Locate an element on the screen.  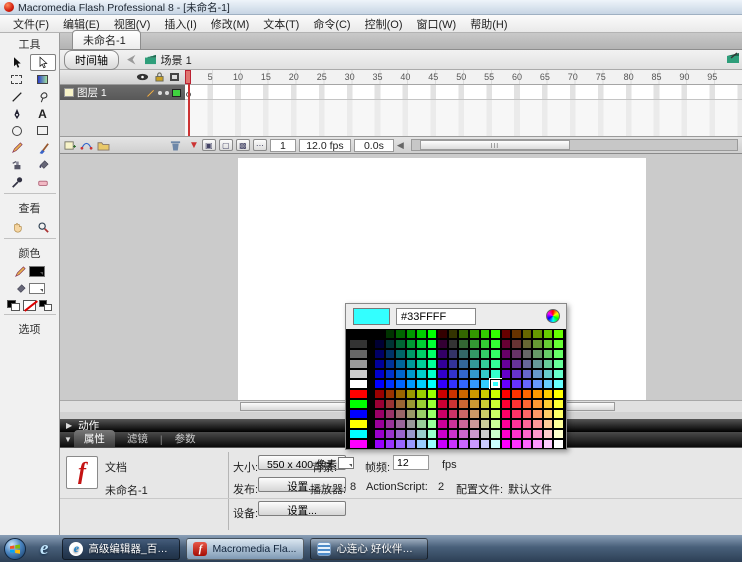
outline-layers-icon is located at coordinates (174, 77).